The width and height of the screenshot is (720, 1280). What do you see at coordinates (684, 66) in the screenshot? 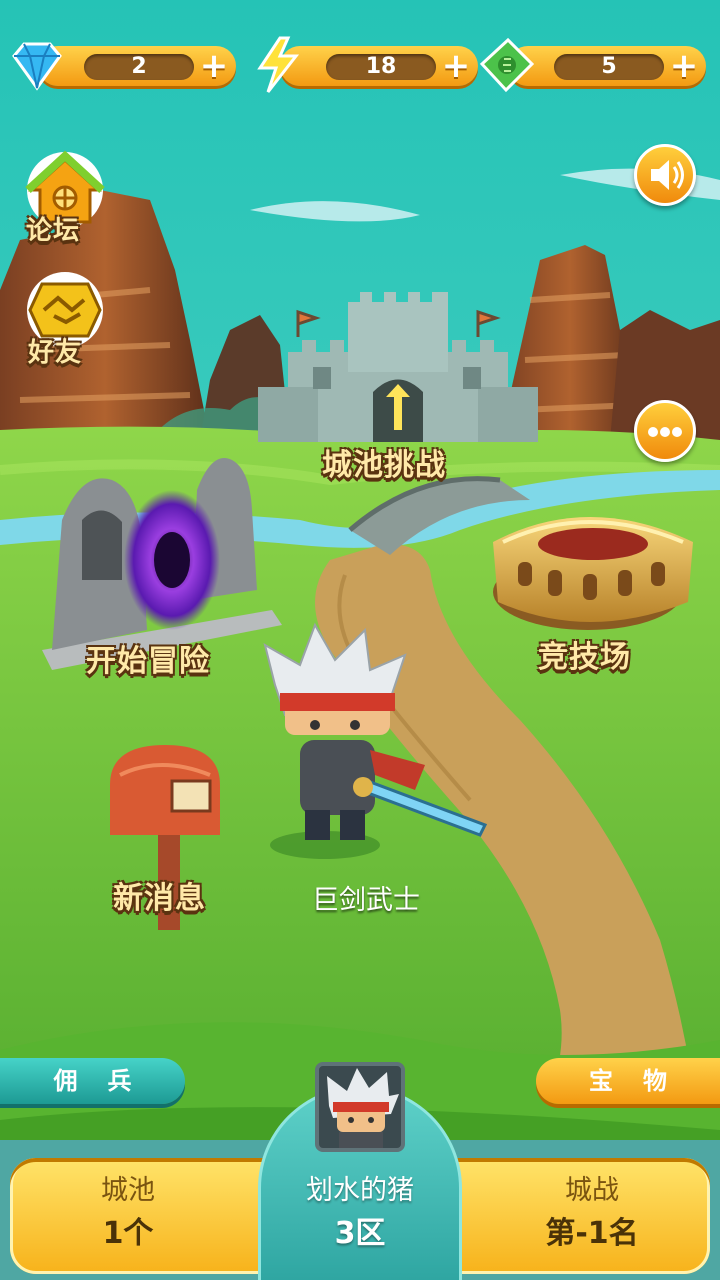
I see `add-cash-button: +` at bounding box center [684, 66].